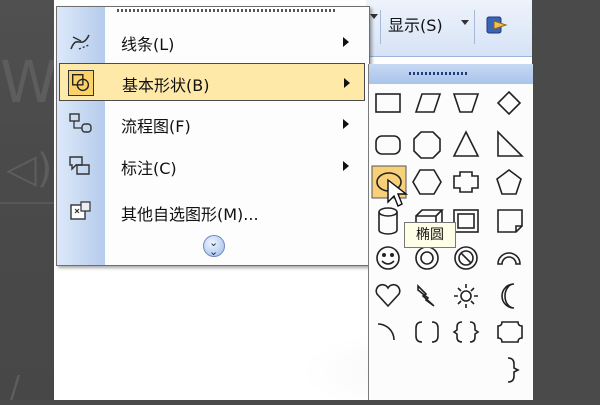 This screenshot has width=600, height=405. Describe the element at coordinates (566, 200) in the screenshot. I see `background-right-edge` at that location.